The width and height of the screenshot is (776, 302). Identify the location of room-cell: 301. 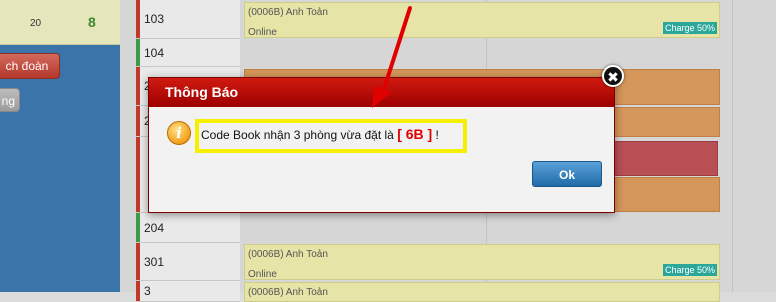
(188, 262).